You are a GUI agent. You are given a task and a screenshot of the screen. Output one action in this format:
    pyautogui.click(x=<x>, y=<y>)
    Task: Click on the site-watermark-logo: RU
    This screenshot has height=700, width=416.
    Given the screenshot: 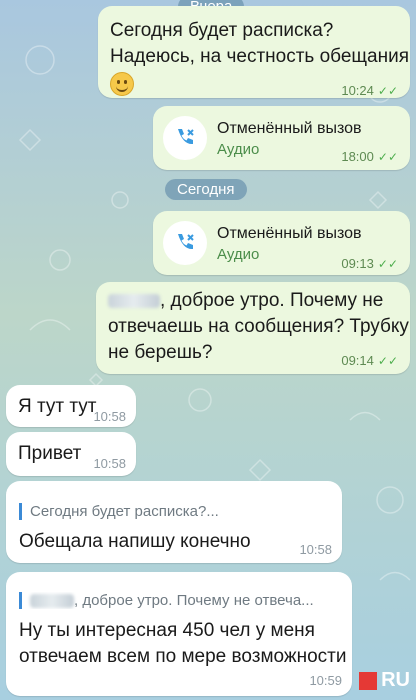 What is the action you would take?
    pyautogui.click(x=384, y=680)
    